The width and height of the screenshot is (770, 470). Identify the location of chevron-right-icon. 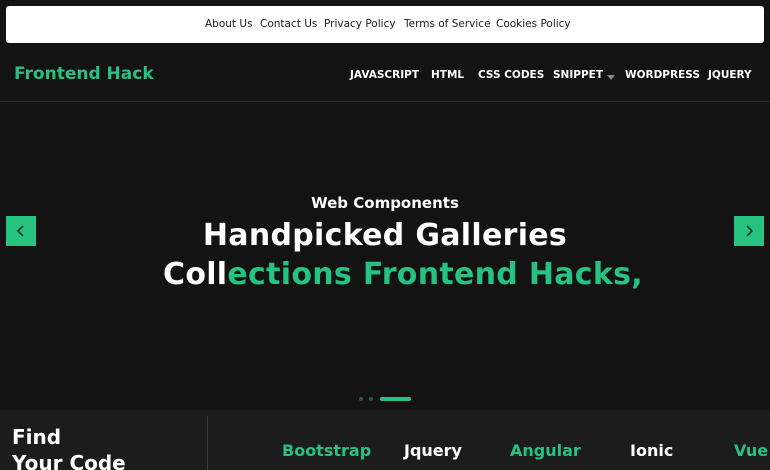
(750, 231).